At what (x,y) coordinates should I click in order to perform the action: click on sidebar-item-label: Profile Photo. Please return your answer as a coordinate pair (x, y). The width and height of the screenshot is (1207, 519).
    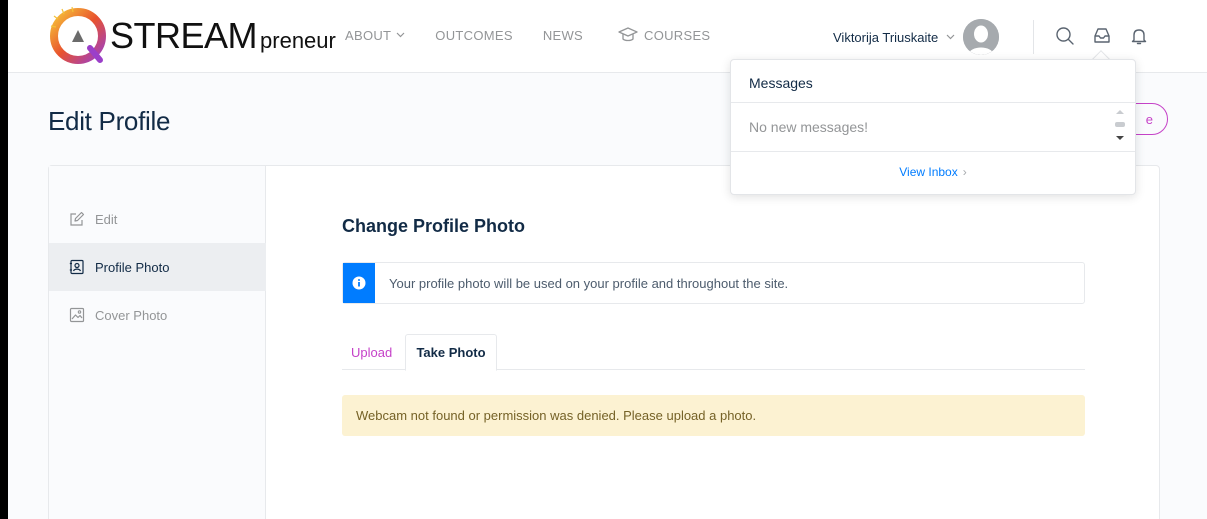
    Looking at the image, I should click on (132, 267).